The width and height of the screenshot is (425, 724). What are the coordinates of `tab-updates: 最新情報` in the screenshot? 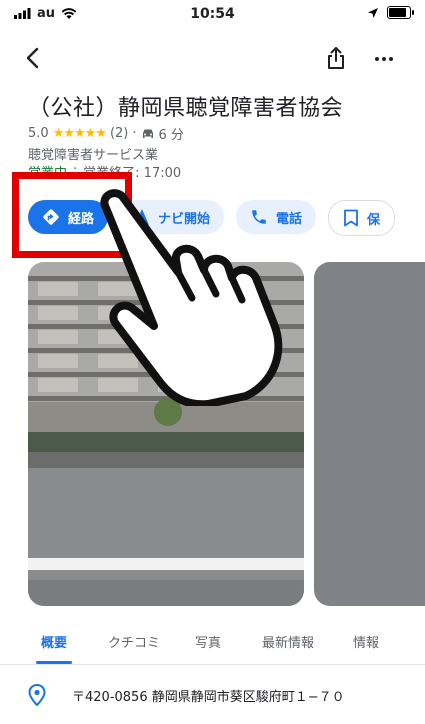 It's located at (288, 641).